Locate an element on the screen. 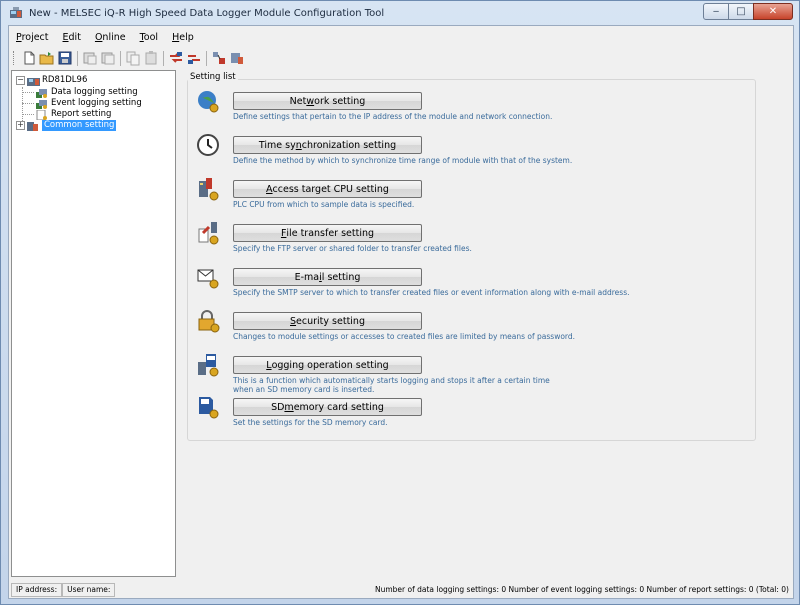 The image size is (800, 605). menu-bar: Project Edit Online Tool Help is located at coordinates (105, 38).